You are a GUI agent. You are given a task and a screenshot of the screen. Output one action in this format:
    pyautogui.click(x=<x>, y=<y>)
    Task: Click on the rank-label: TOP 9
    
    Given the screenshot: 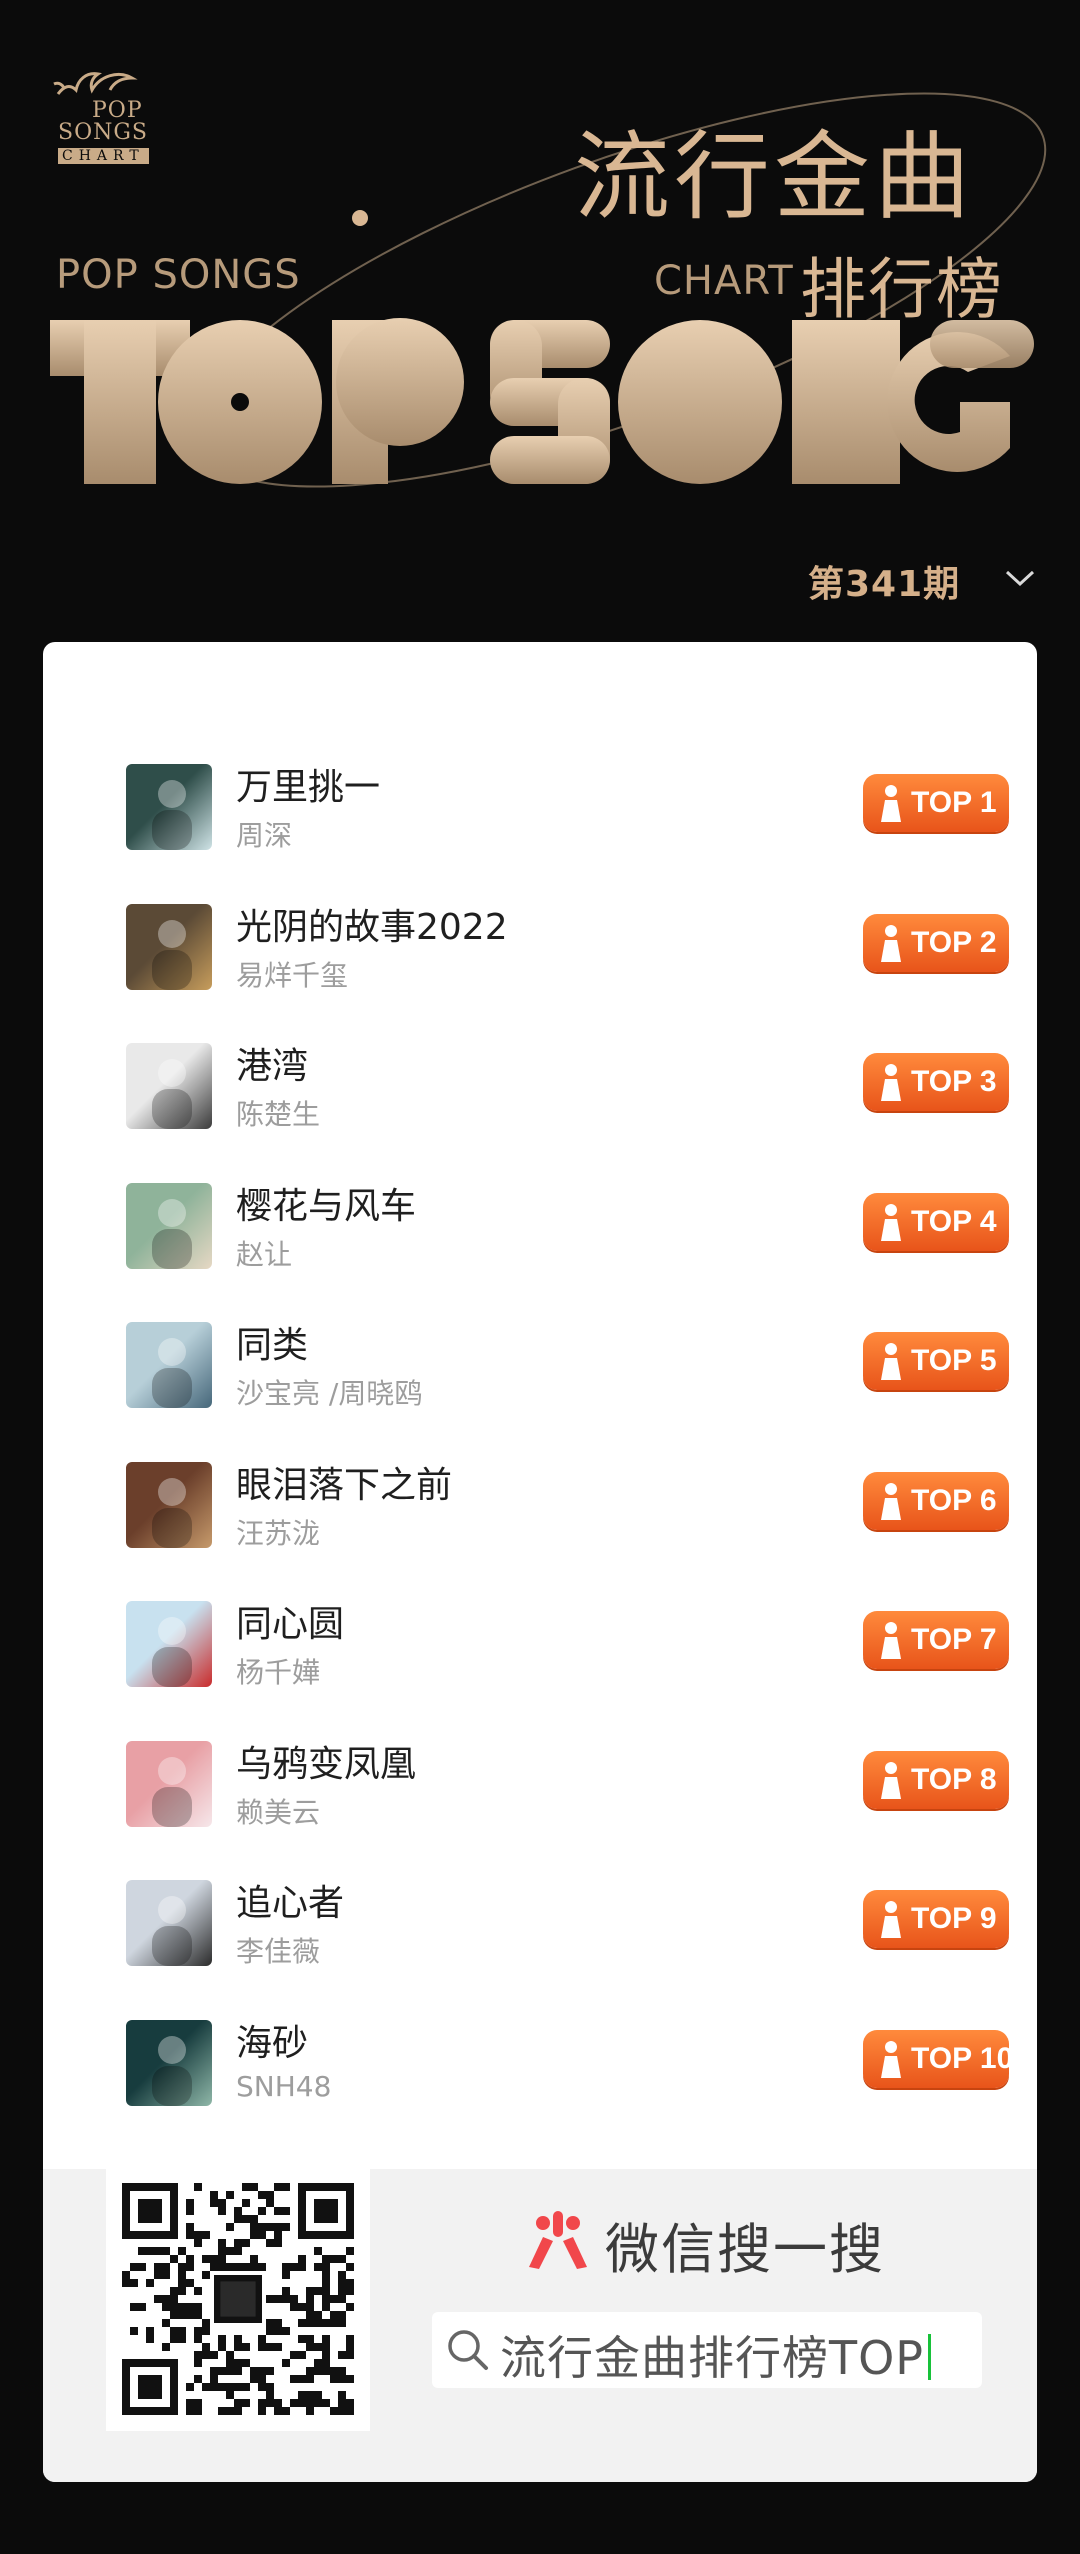 What is the action you would take?
    pyautogui.click(x=954, y=1918)
    